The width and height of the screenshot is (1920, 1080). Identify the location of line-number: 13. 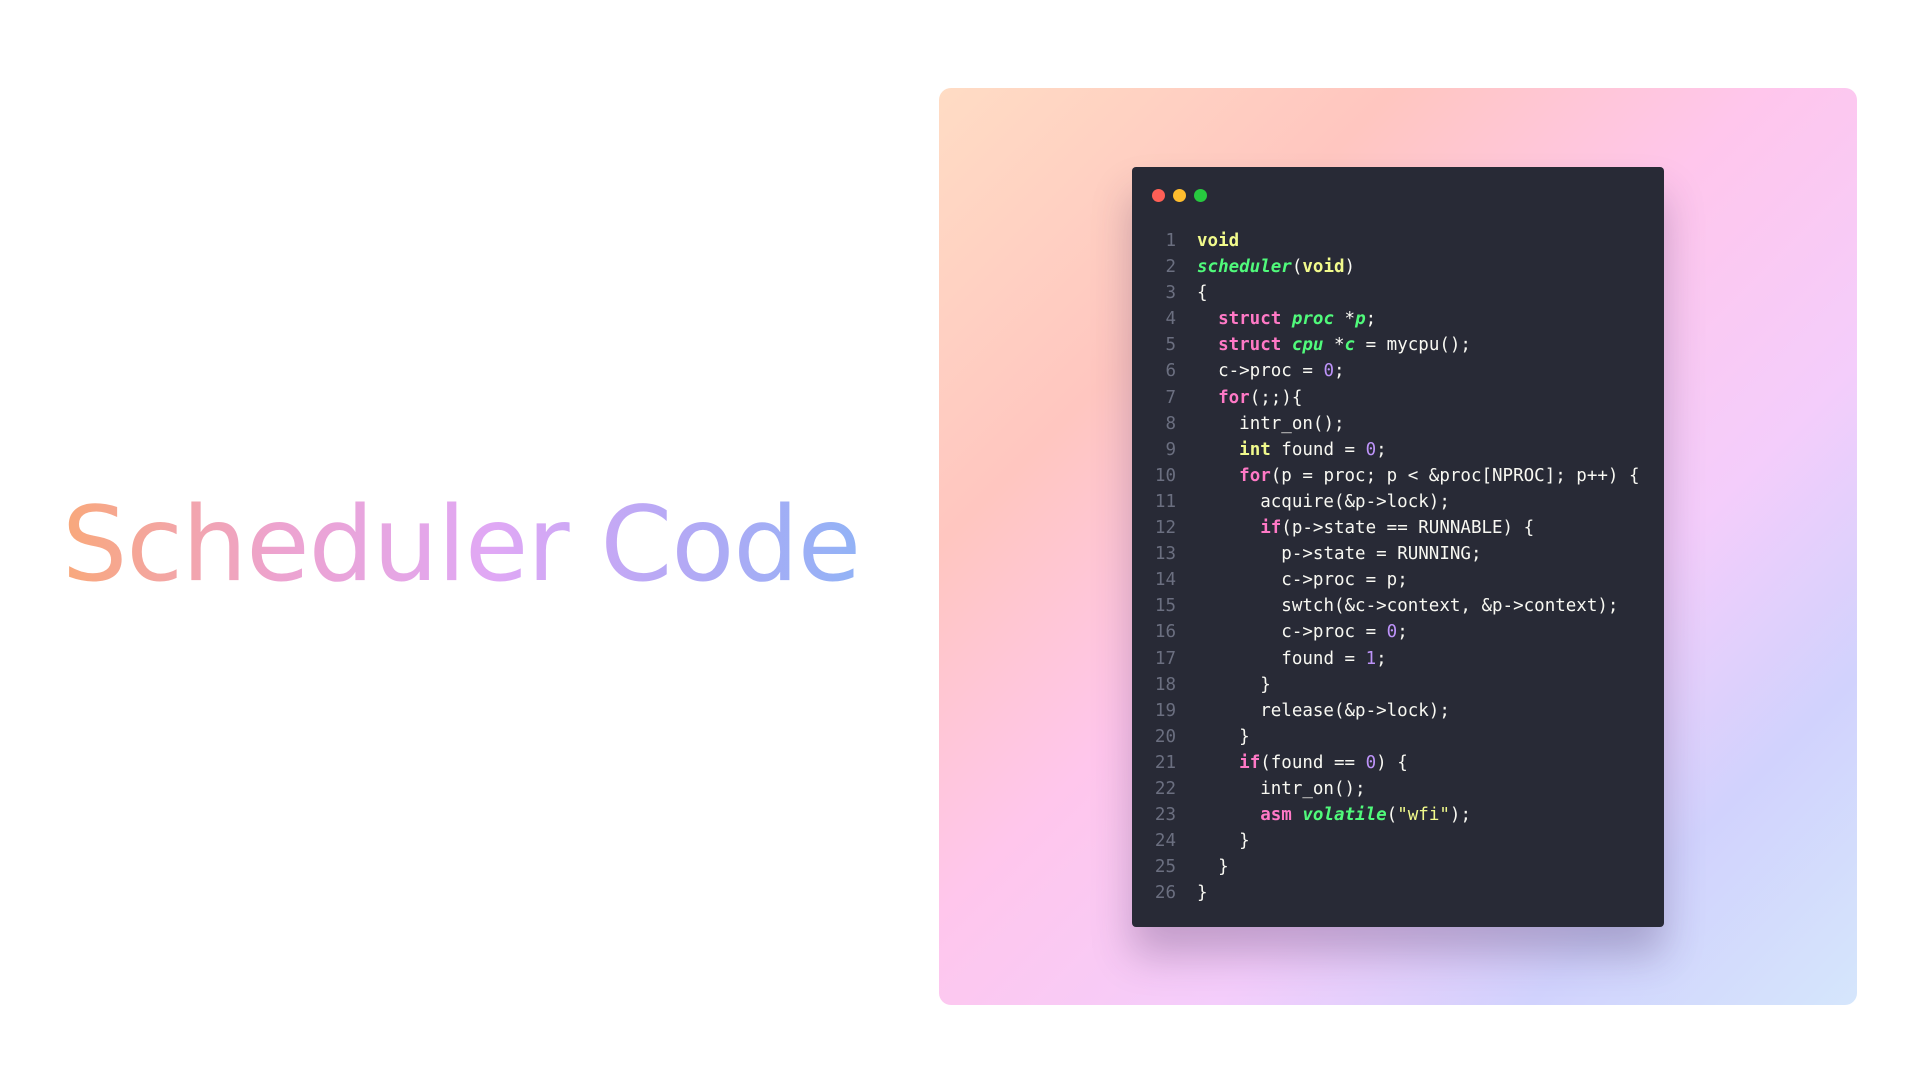
(1165, 554).